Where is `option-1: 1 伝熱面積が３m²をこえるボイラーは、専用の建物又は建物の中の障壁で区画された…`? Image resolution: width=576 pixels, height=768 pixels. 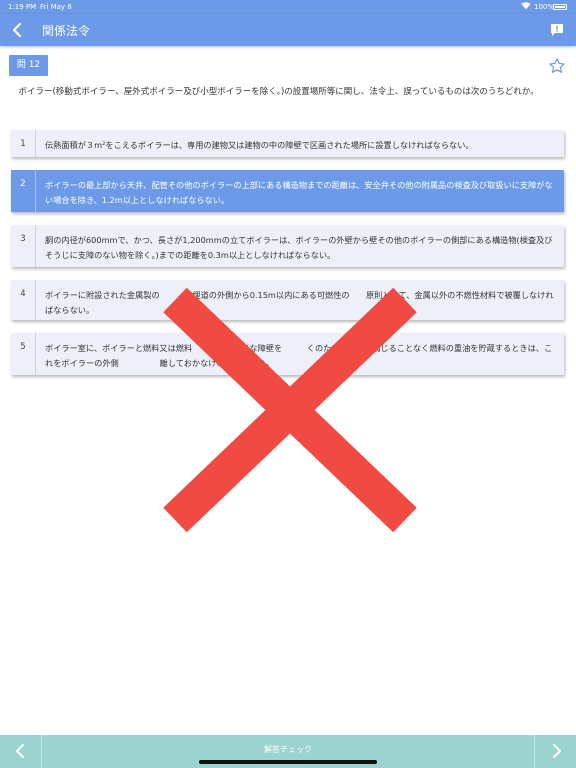 option-1: 1 伝熱面積が３m²をこえるボイラーは、専用の建物又は建物の中の障壁で区画された… is located at coordinates (287, 143).